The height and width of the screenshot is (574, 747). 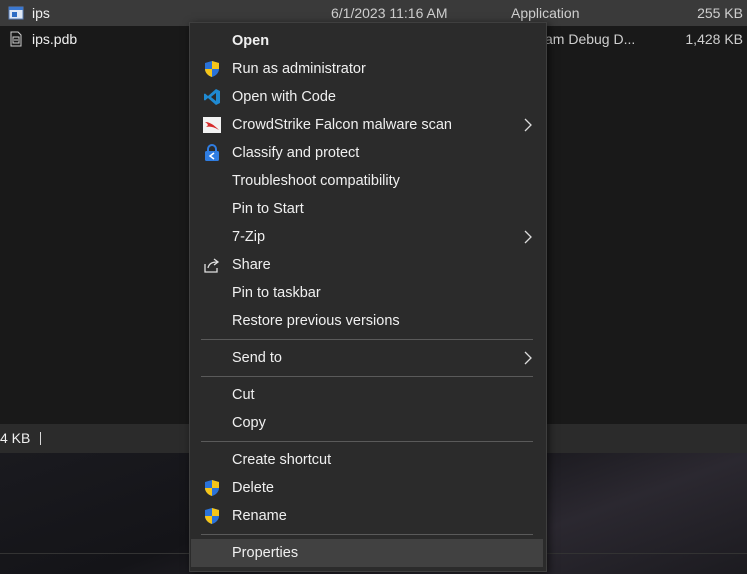 What do you see at coordinates (259, 516) in the screenshot?
I see `menu-item-label: Rename` at bounding box center [259, 516].